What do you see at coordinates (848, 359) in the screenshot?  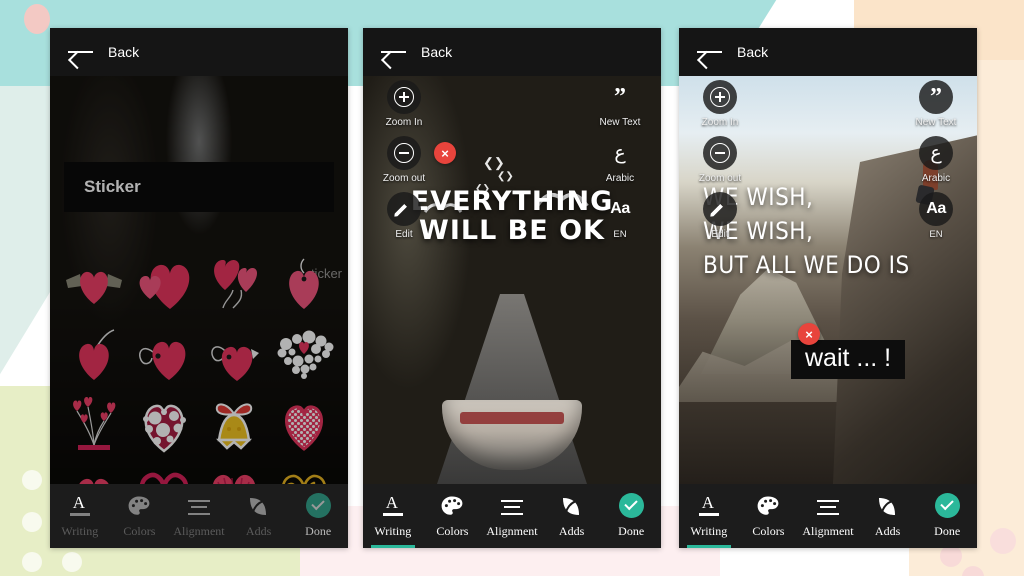 I see `highlighted-text-box: wait ... !` at bounding box center [848, 359].